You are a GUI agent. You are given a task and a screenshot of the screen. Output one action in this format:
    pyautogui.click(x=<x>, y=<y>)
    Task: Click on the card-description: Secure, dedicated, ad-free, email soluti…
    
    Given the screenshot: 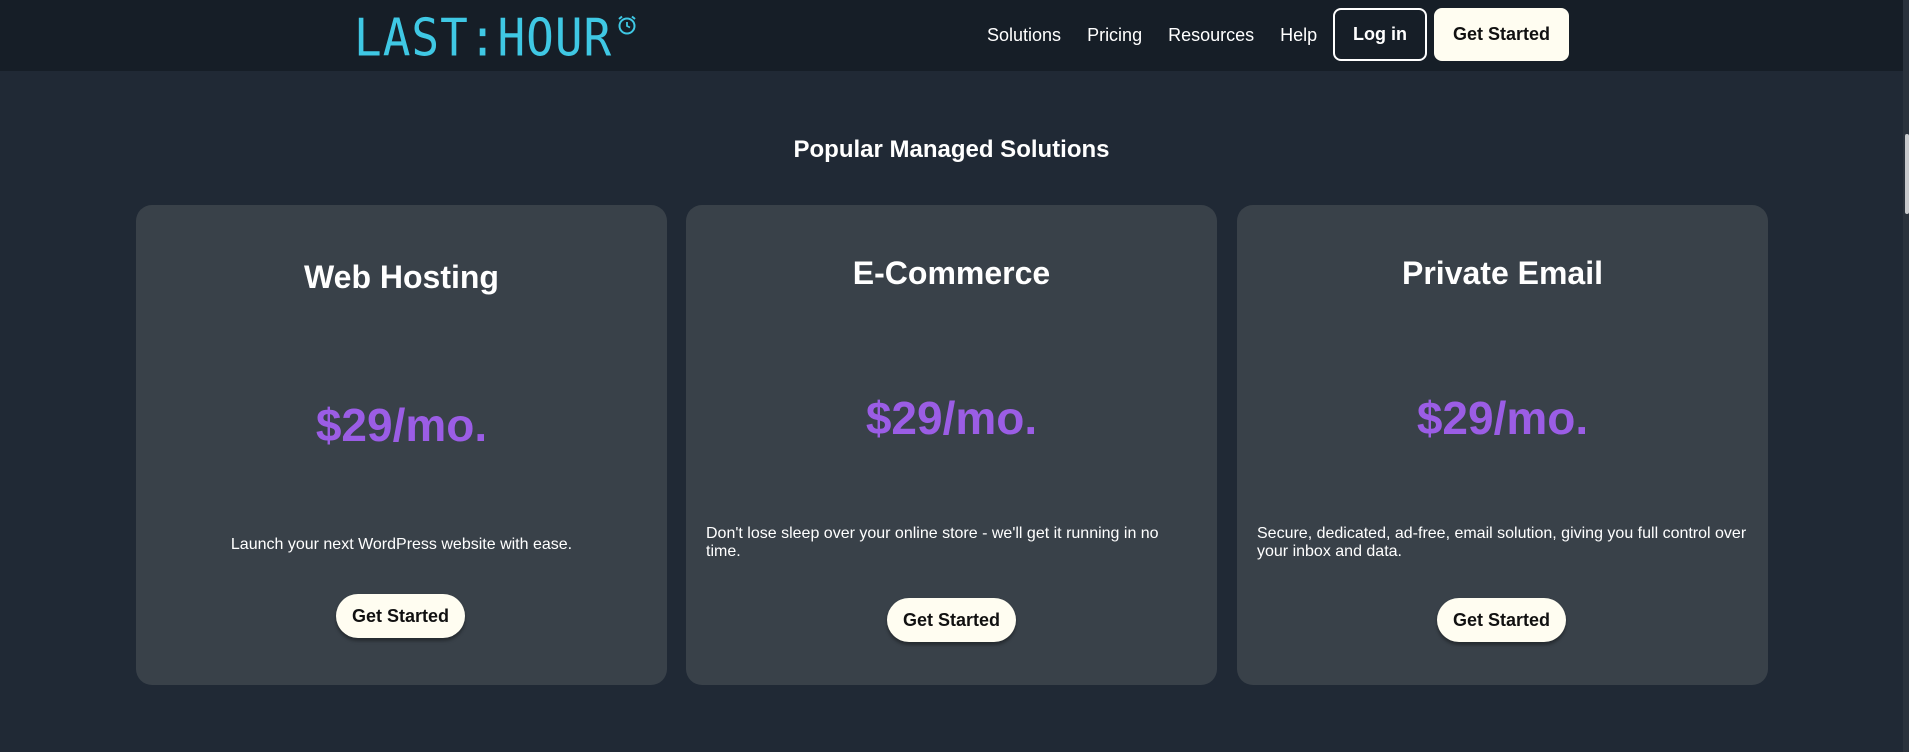 What is the action you would take?
    pyautogui.click(x=1502, y=542)
    